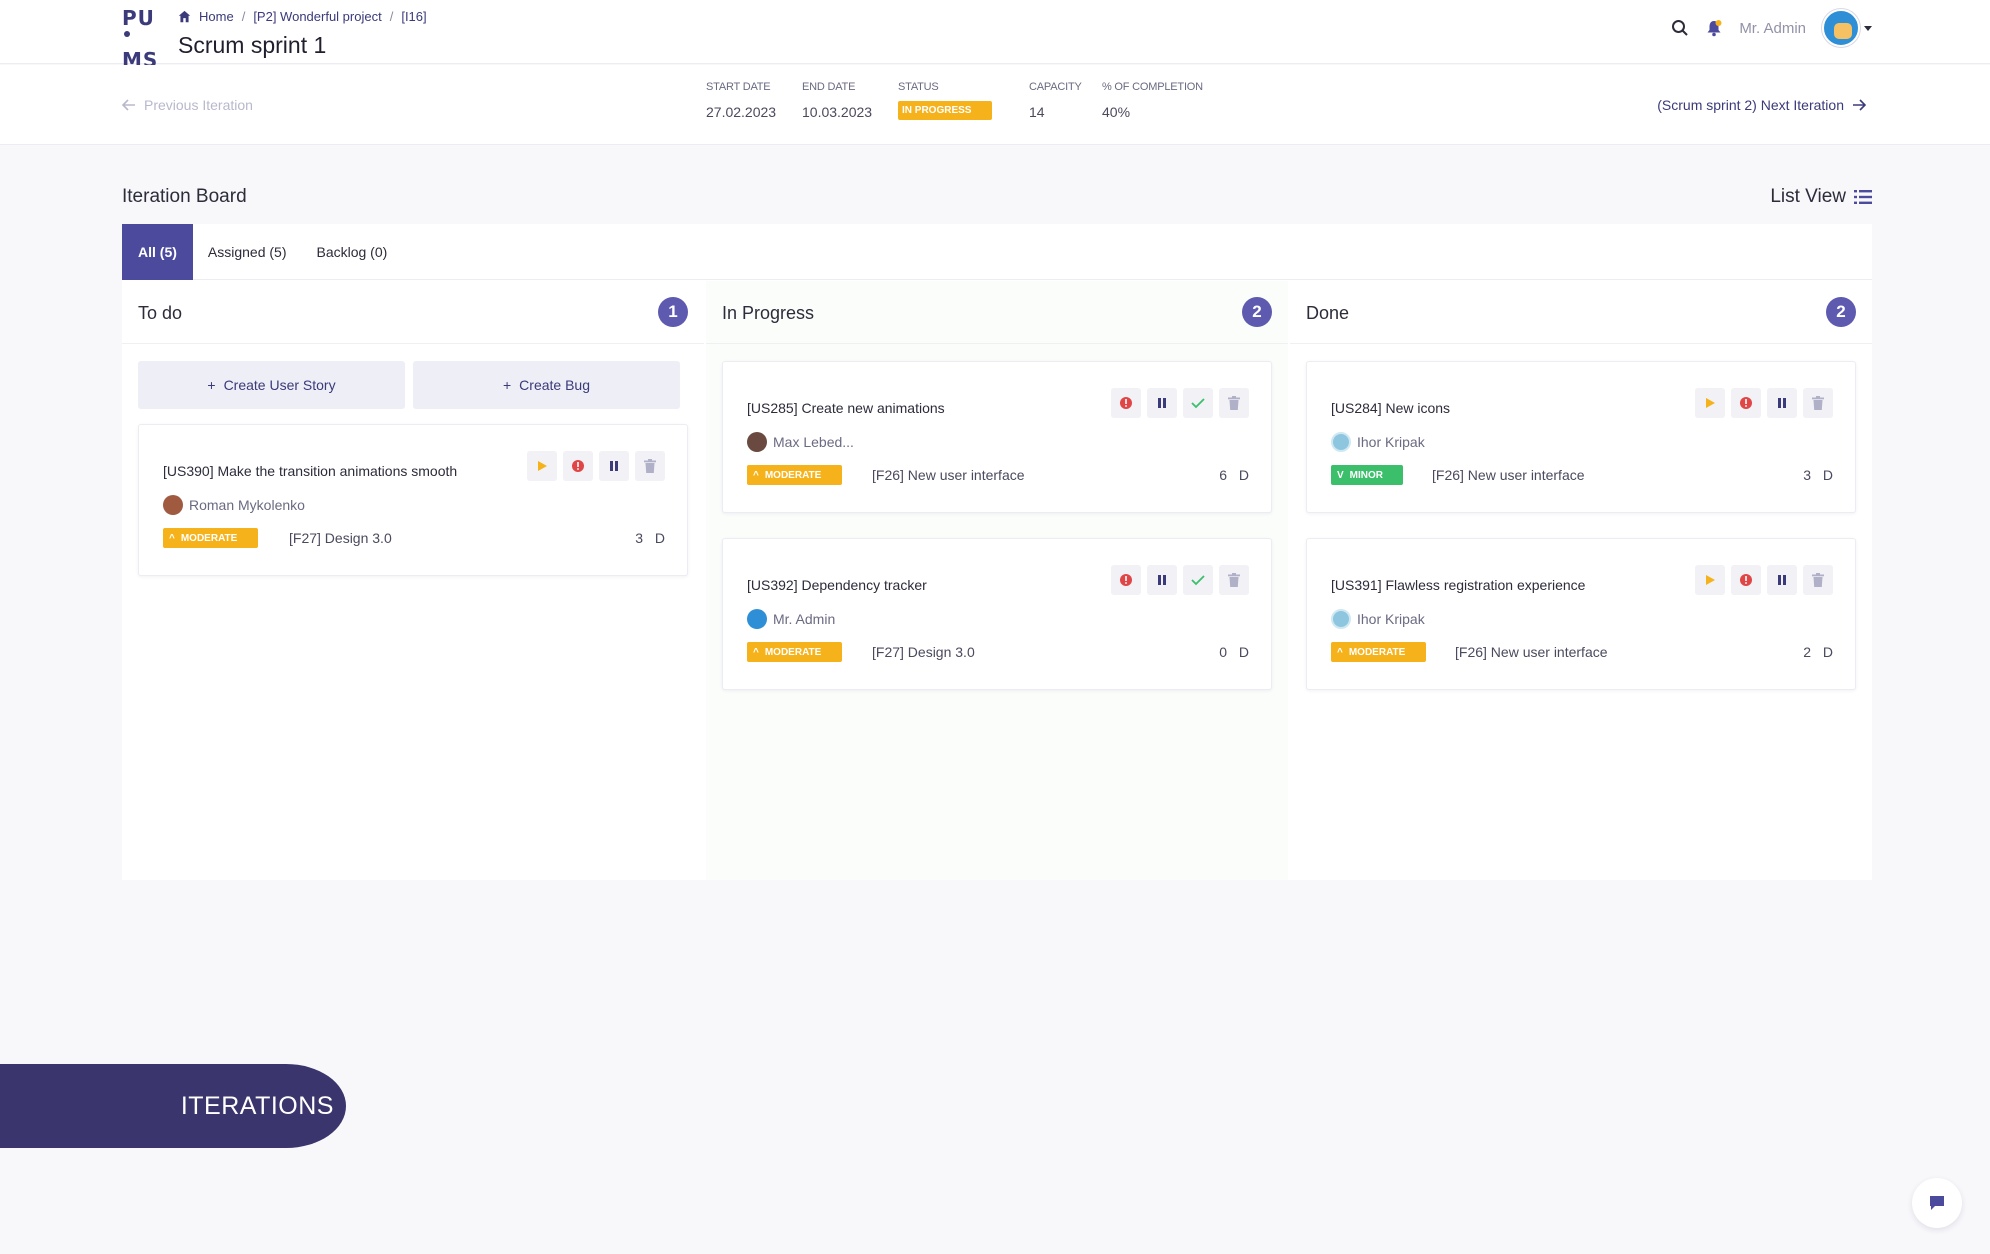  What do you see at coordinates (1116, 112) in the screenshot?
I see `completion-value: 40%` at bounding box center [1116, 112].